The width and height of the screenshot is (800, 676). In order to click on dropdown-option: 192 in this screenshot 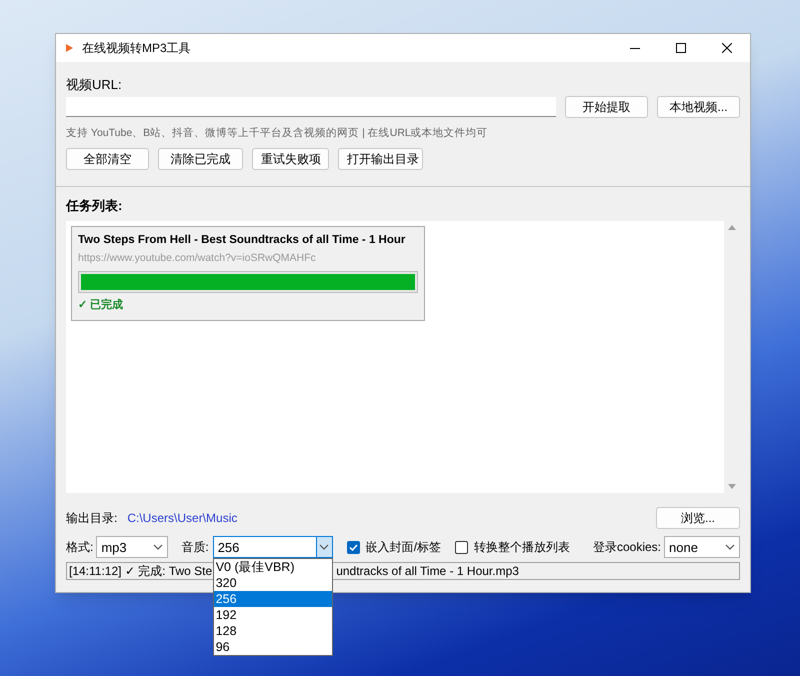, I will do `click(273, 615)`.